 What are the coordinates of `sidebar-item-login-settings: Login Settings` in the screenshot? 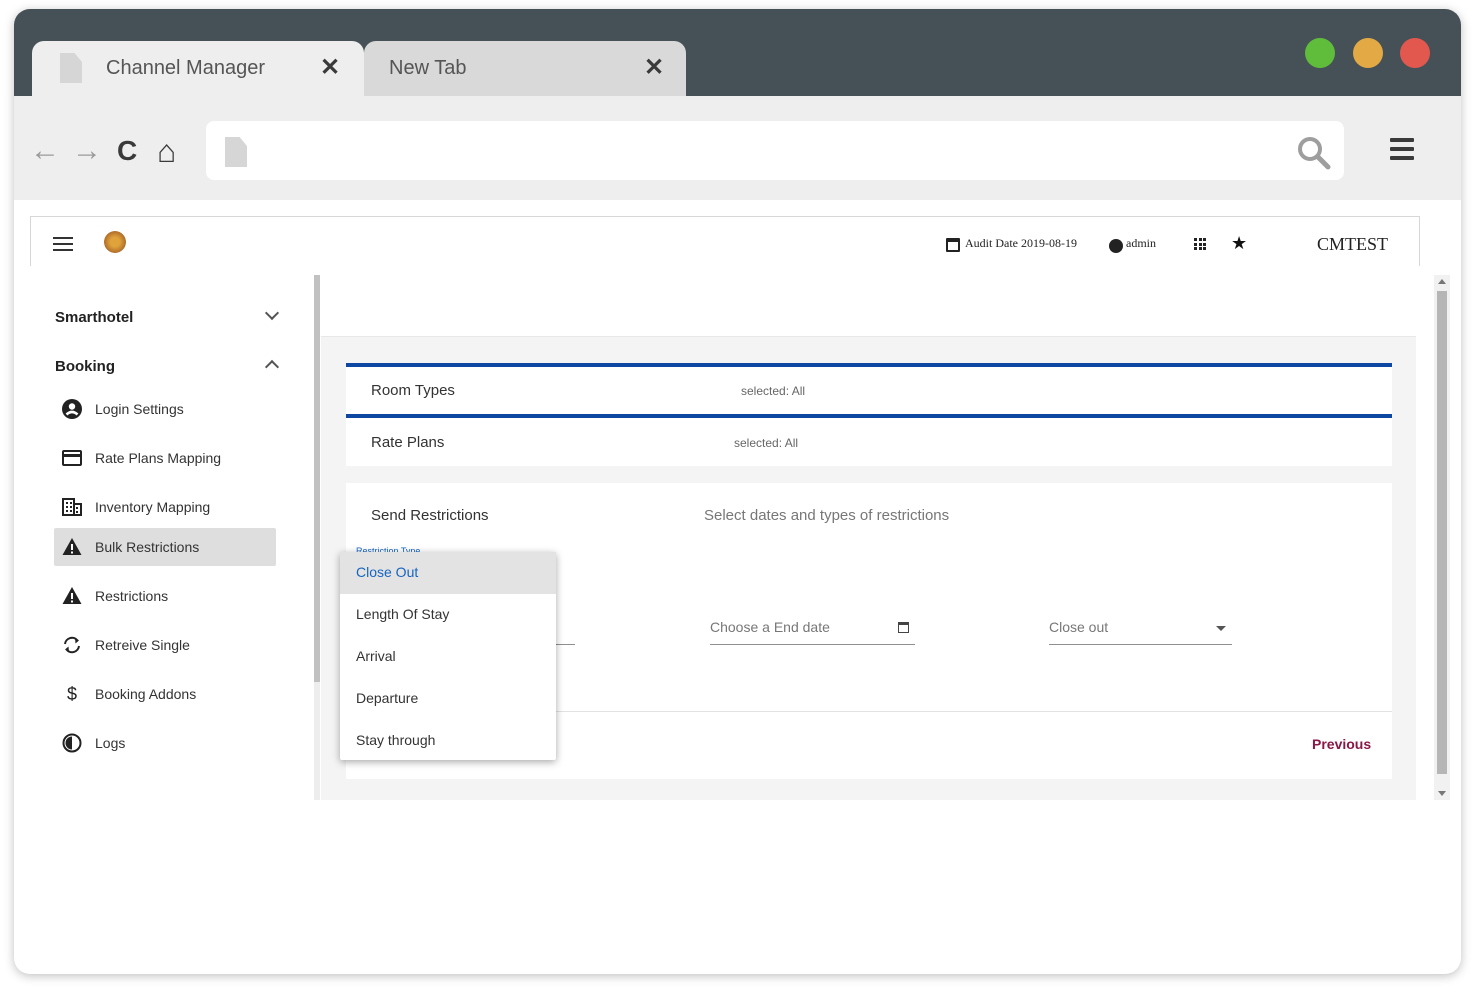 It's located at (165, 409).